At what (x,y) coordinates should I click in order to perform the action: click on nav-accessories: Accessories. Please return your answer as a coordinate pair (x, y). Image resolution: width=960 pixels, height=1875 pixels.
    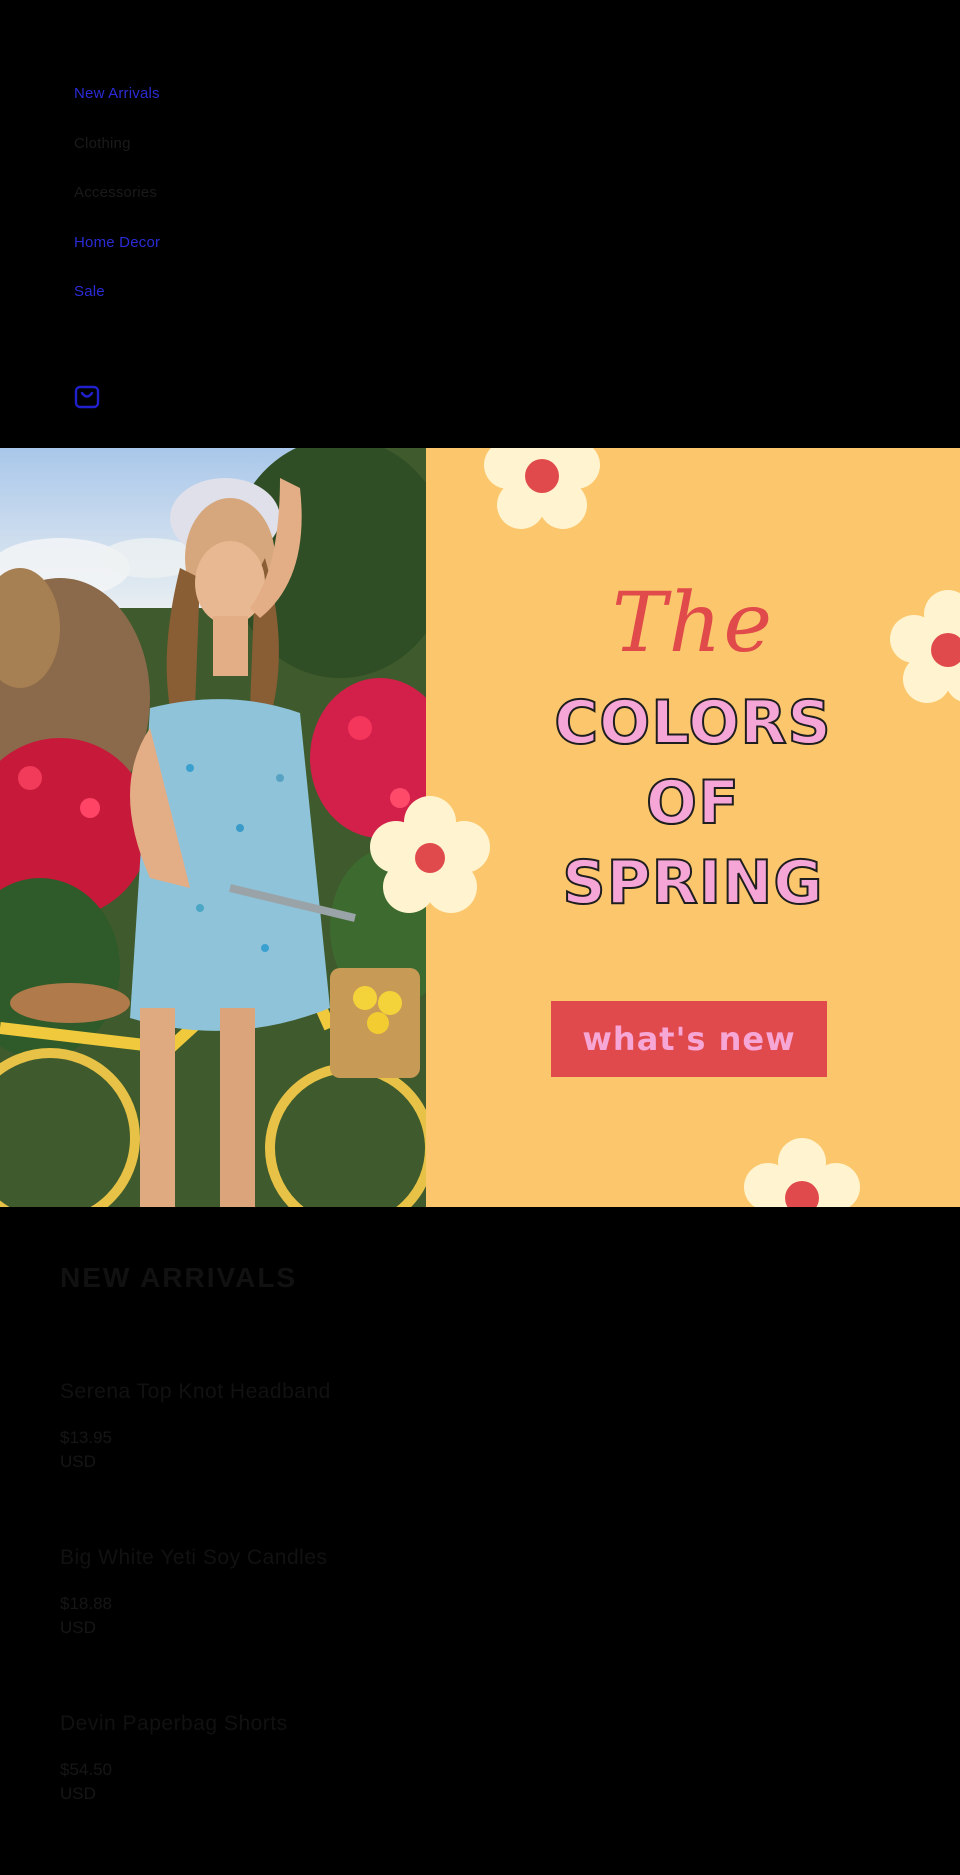
    Looking at the image, I should click on (117, 208).